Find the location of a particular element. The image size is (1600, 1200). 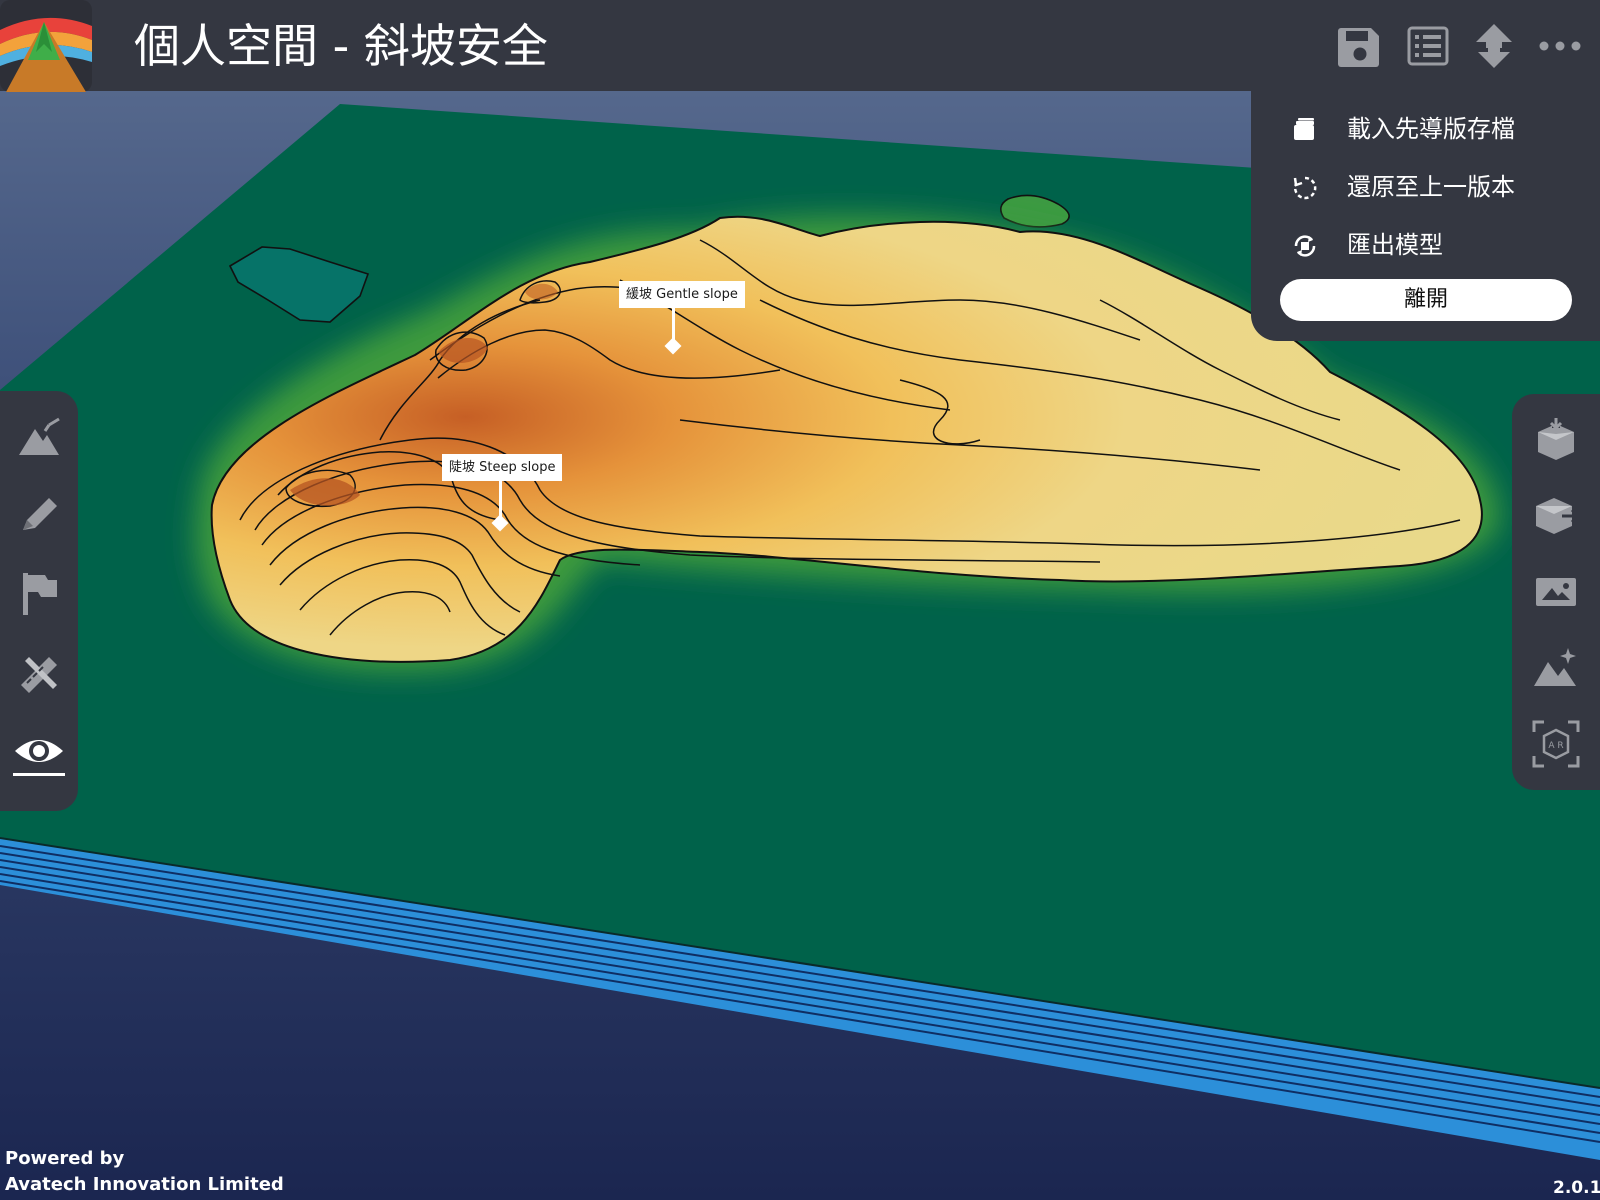

mountain-sparkle-icon is located at coordinates (1555, 667).